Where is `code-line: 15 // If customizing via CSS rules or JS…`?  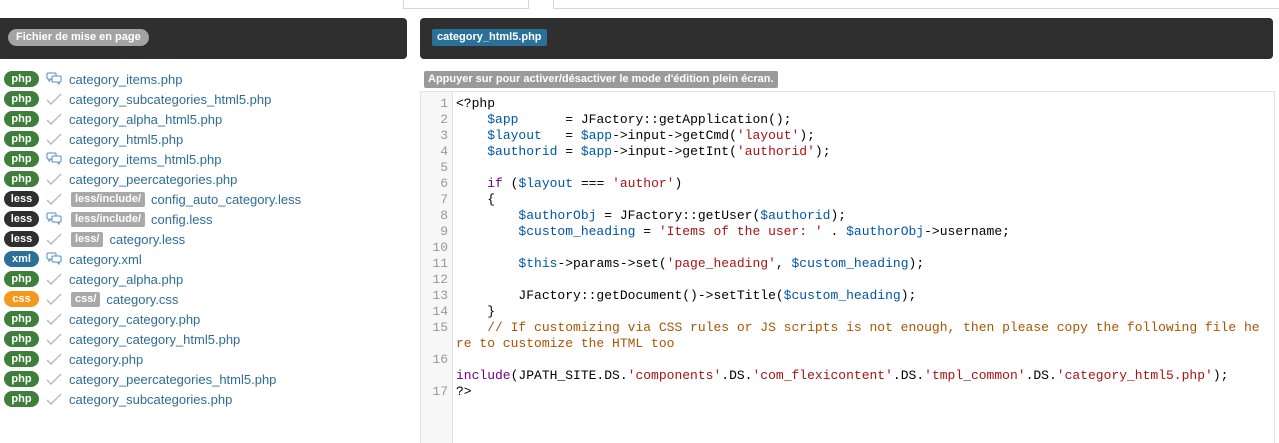 code-line: 15 // If customizing via CSS rules or JS… is located at coordinates (847, 336).